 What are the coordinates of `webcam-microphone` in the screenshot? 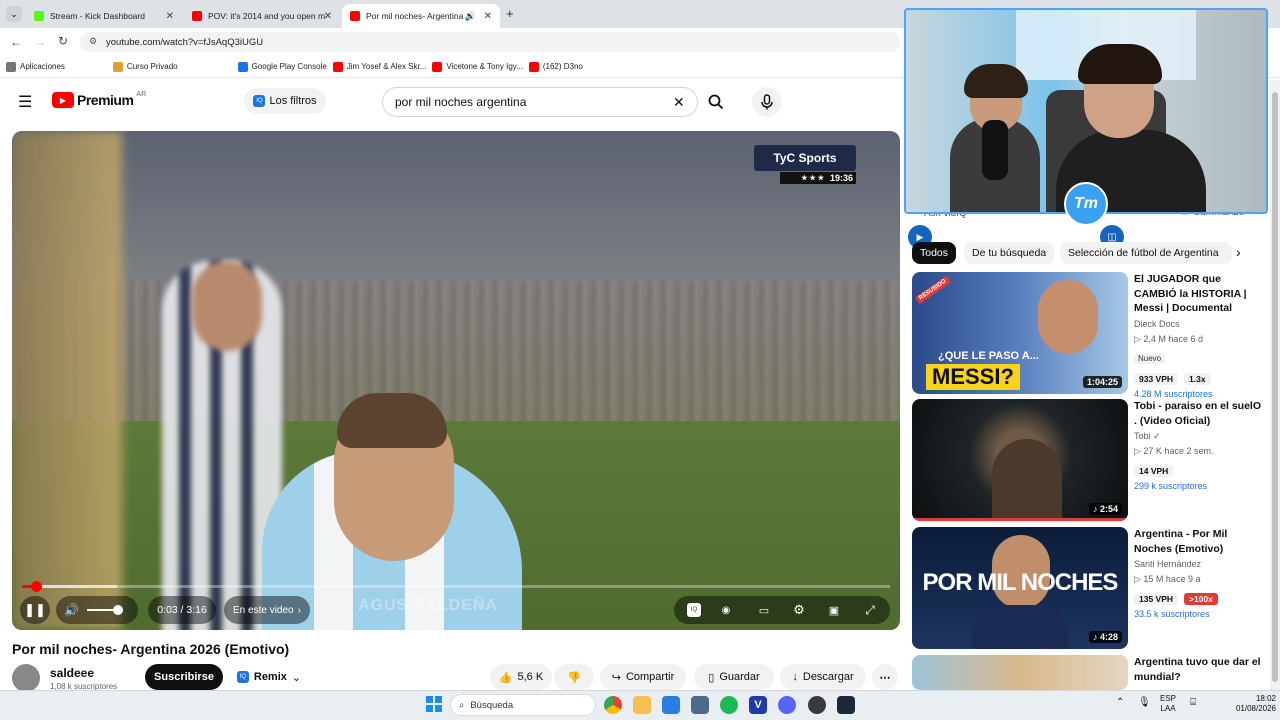 It's located at (995, 150).